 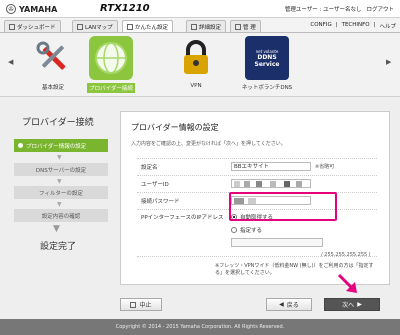 What do you see at coordinates (238, 26) in the screenshot?
I see `wrench-icon` at bounding box center [238, 26].